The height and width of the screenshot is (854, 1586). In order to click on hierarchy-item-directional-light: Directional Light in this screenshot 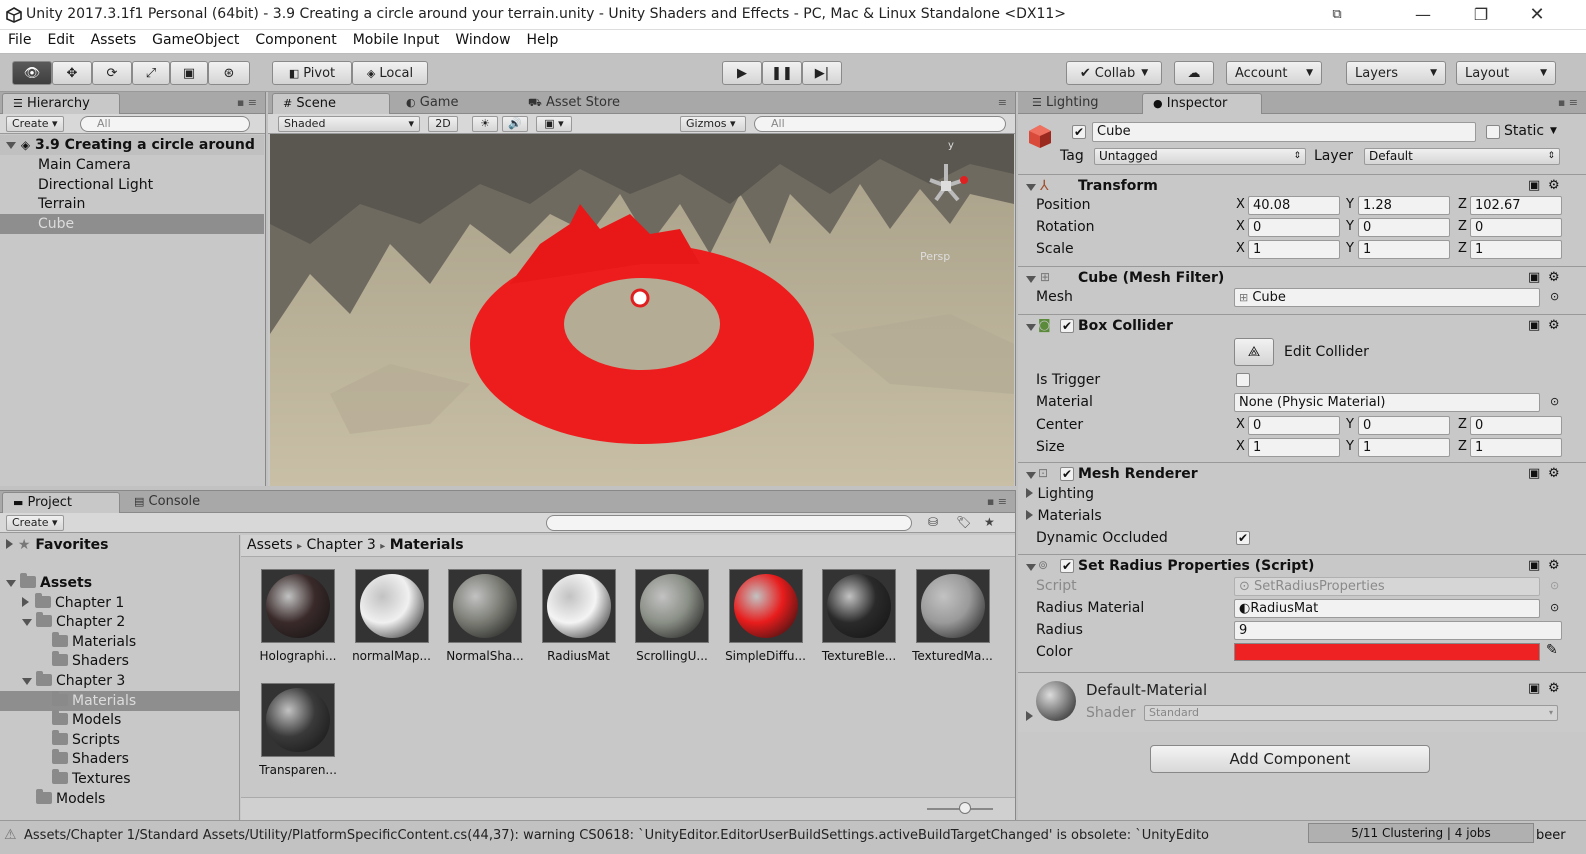, I will do `click(132, 185)`.